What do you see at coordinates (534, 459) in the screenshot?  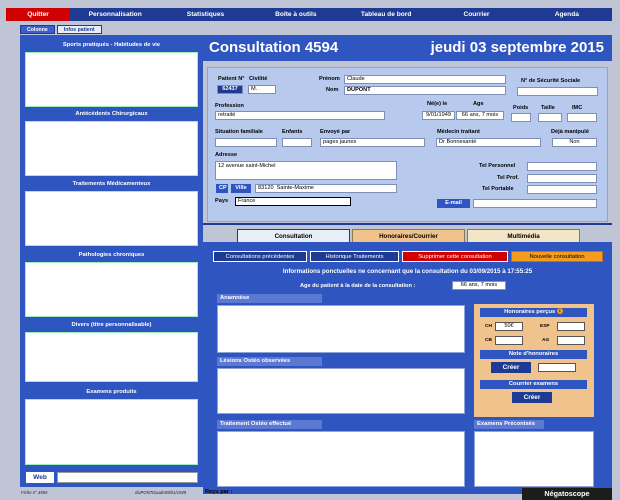 I see `examens-preconises-field` at bounding box center [534, 459].